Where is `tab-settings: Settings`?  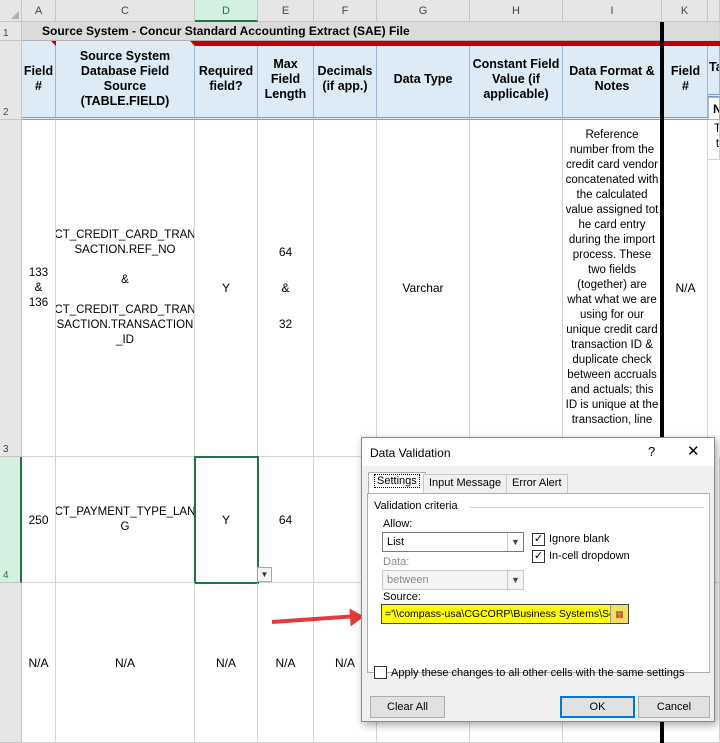
tab-settings: Settings is located at coordinates (397, 483).